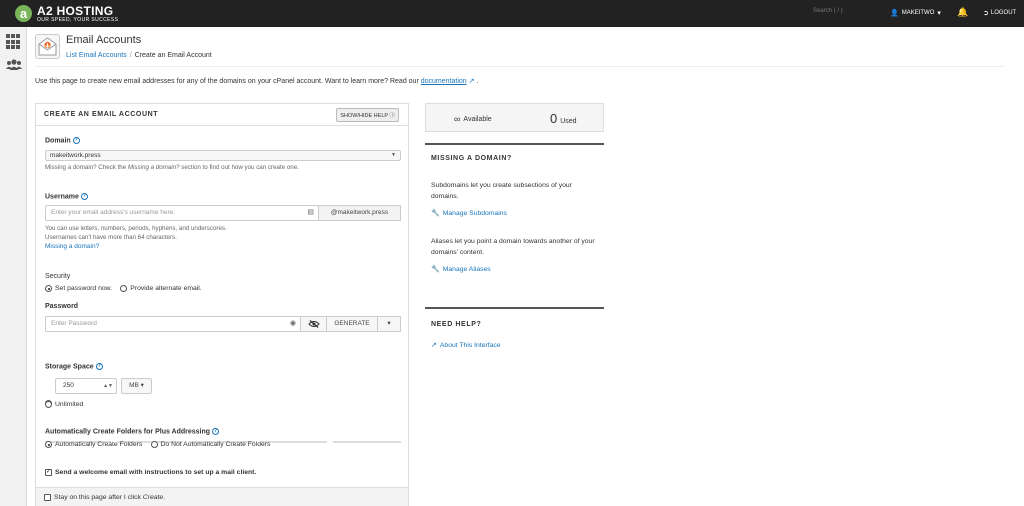  I want to click on users-icon, so click(14, 67).